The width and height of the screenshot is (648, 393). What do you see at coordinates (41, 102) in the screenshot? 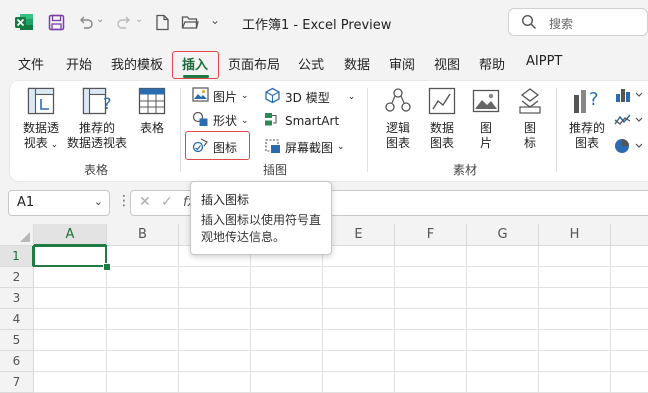
I see `pivot-table-icon` at bounding box center [41, 102].